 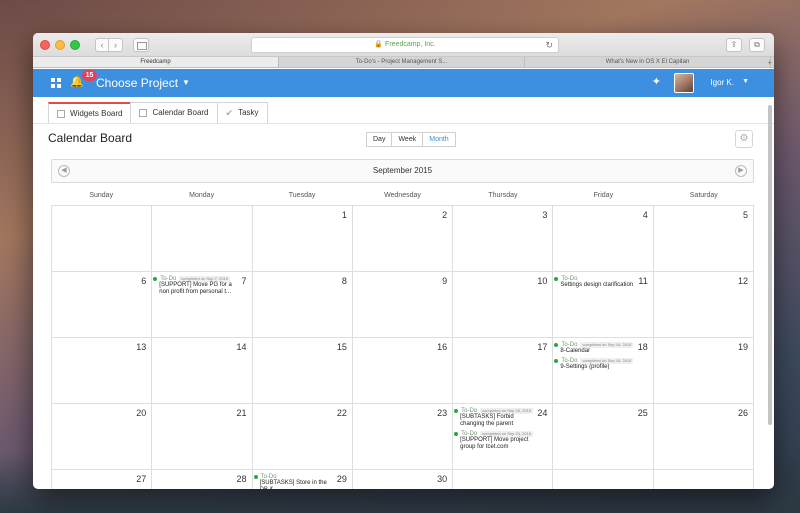 I want to click on user-avatar, so click(x=684, y=83).